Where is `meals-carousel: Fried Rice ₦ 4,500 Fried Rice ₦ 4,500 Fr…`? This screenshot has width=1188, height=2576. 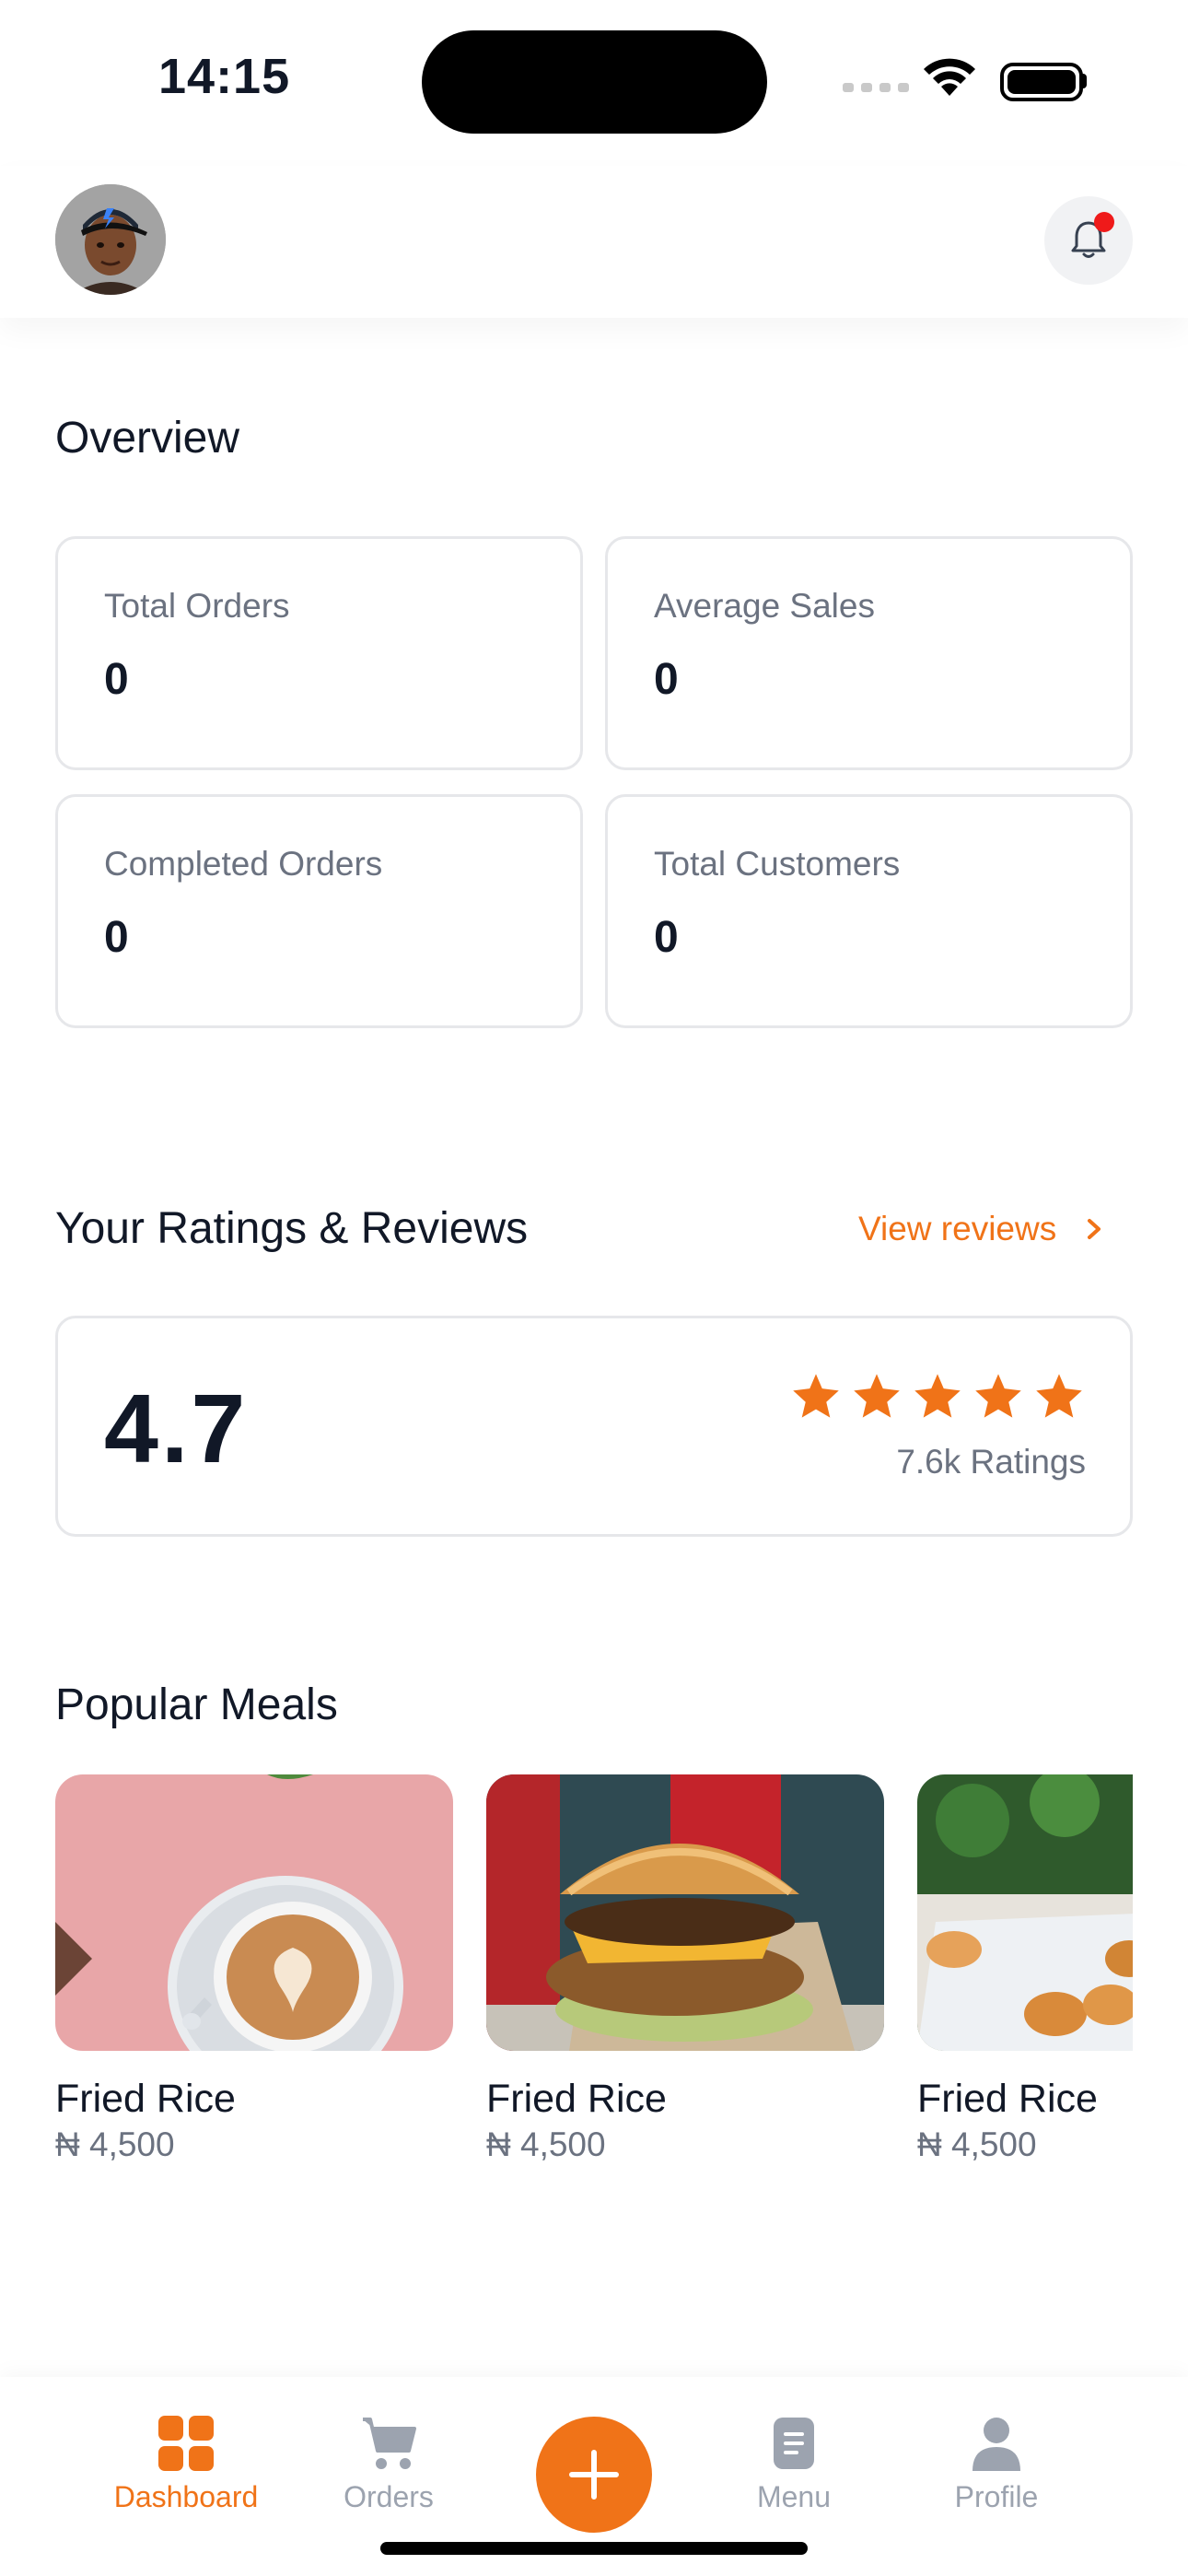 meals-carousel: Fried Rice ₦ 4,500 Fried Rice ₦ 4,500 Fr… is located at coordinates (594, 1981).